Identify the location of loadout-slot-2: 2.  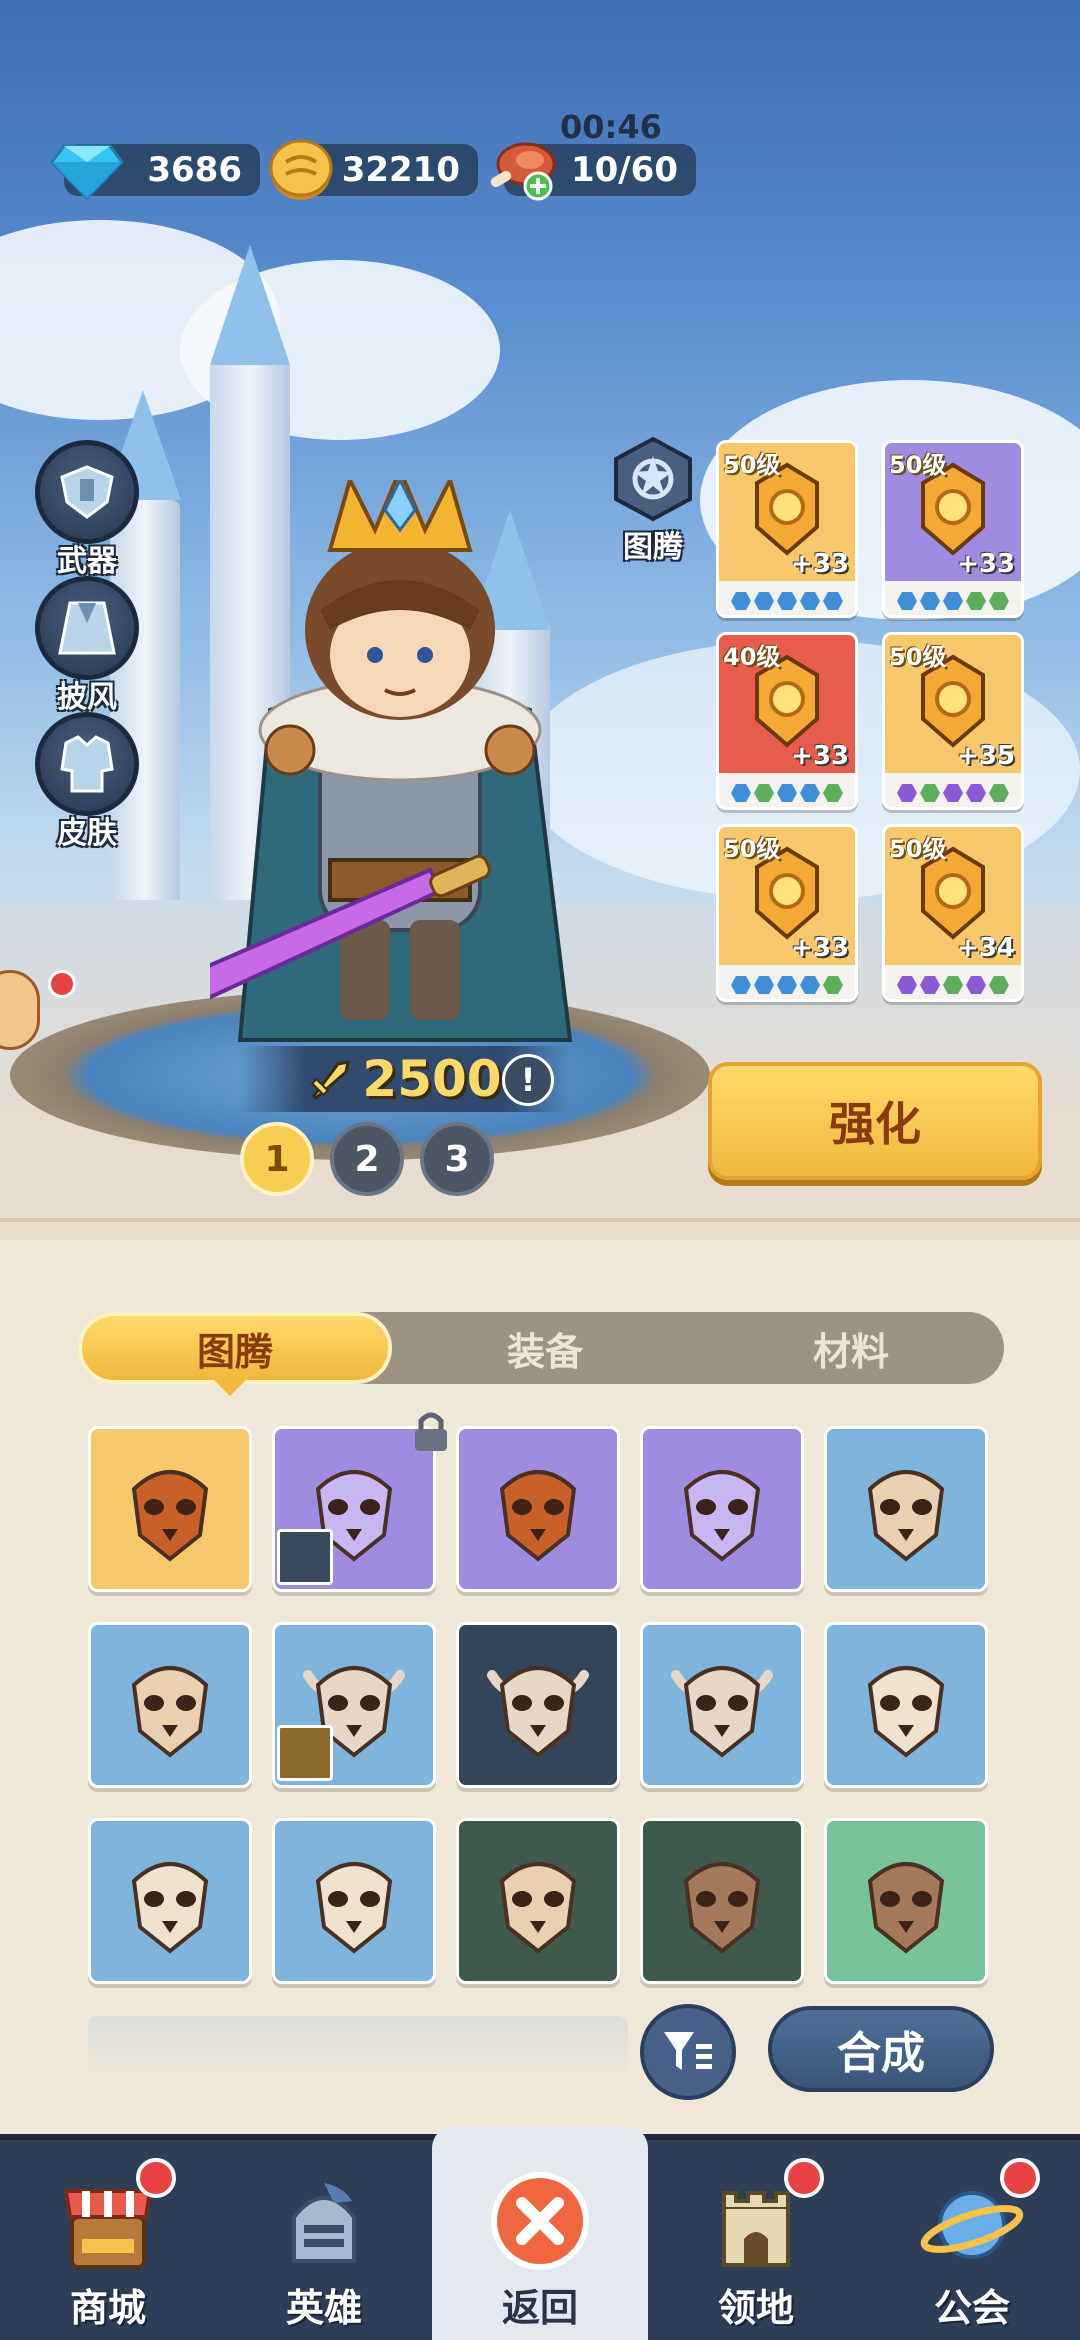
(367, 1159).